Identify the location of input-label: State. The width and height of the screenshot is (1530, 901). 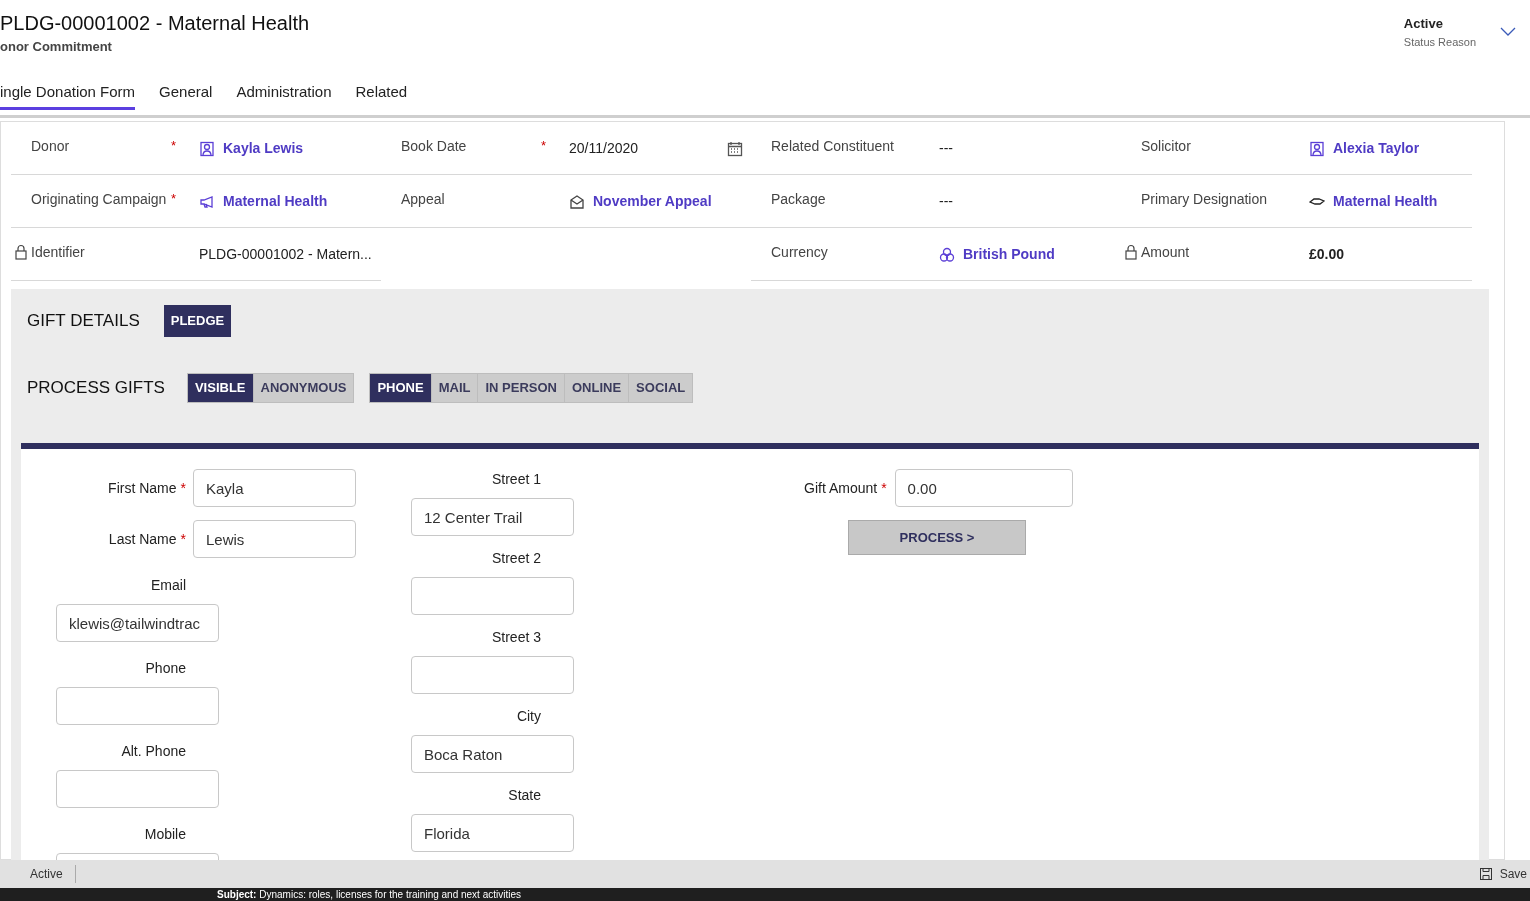
(524, 795).